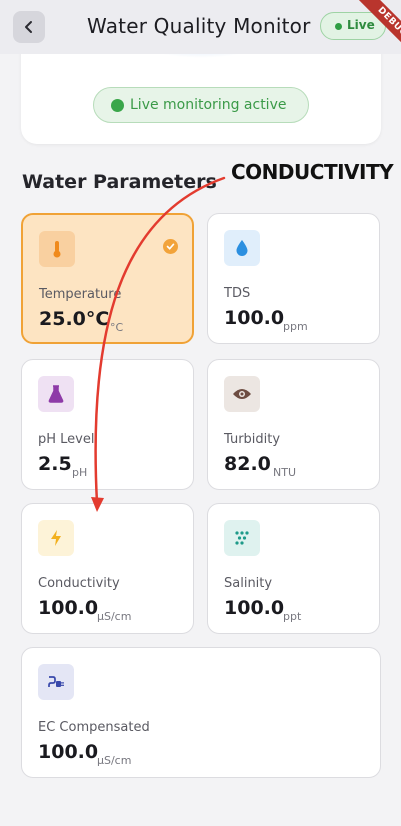 The image size is (401, 826). I want to click on live-monitoring-pill: Live monitoring active, so click(201, 105).